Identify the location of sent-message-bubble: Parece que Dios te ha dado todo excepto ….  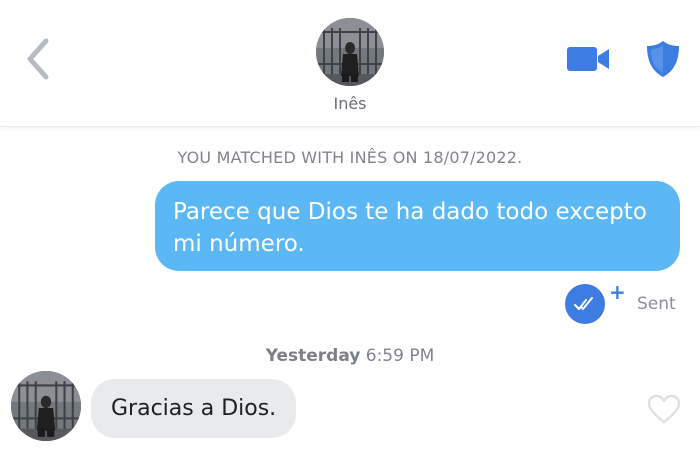
(417, 226).